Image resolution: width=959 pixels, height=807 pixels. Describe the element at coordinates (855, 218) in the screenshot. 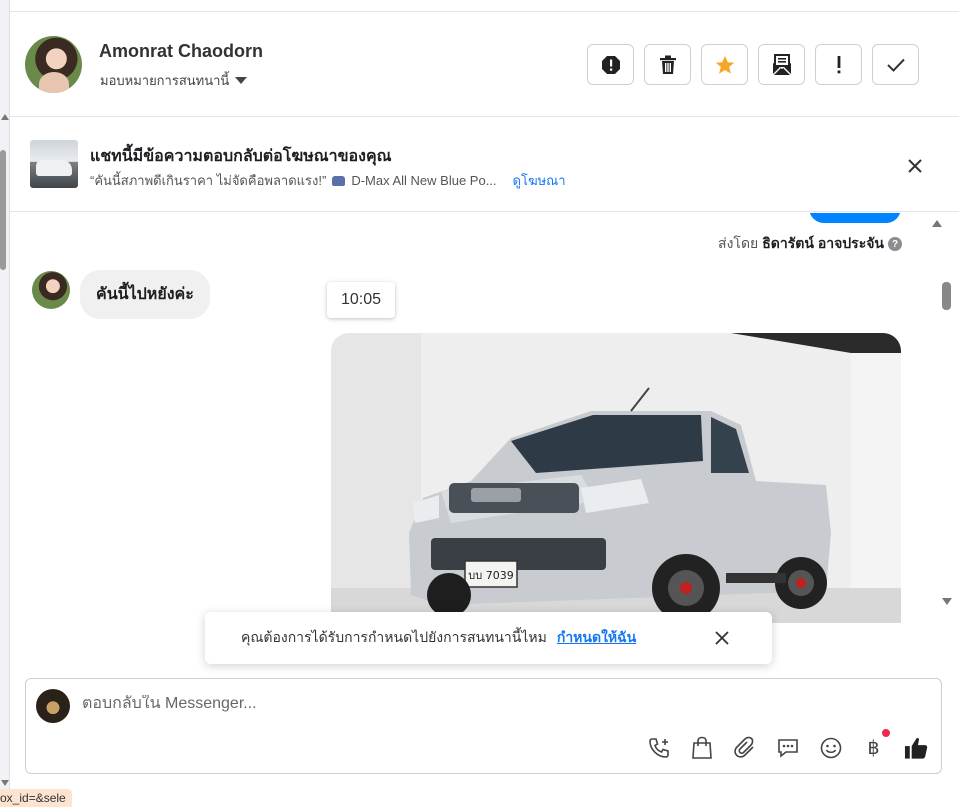

I see `sent-message-bubble` at that location.